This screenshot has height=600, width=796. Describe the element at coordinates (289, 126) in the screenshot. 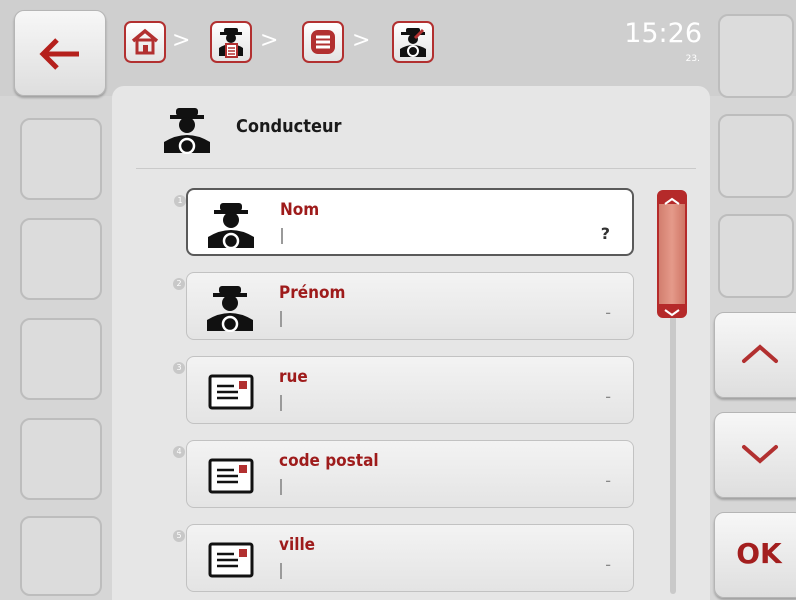

I see `page-title: Conducteur` at that location.